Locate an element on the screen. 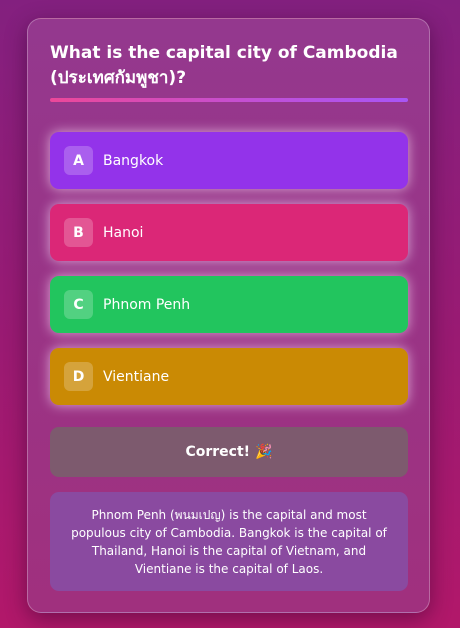 The image size is (460, 628). question-underline is located at coordinates (229, 100).